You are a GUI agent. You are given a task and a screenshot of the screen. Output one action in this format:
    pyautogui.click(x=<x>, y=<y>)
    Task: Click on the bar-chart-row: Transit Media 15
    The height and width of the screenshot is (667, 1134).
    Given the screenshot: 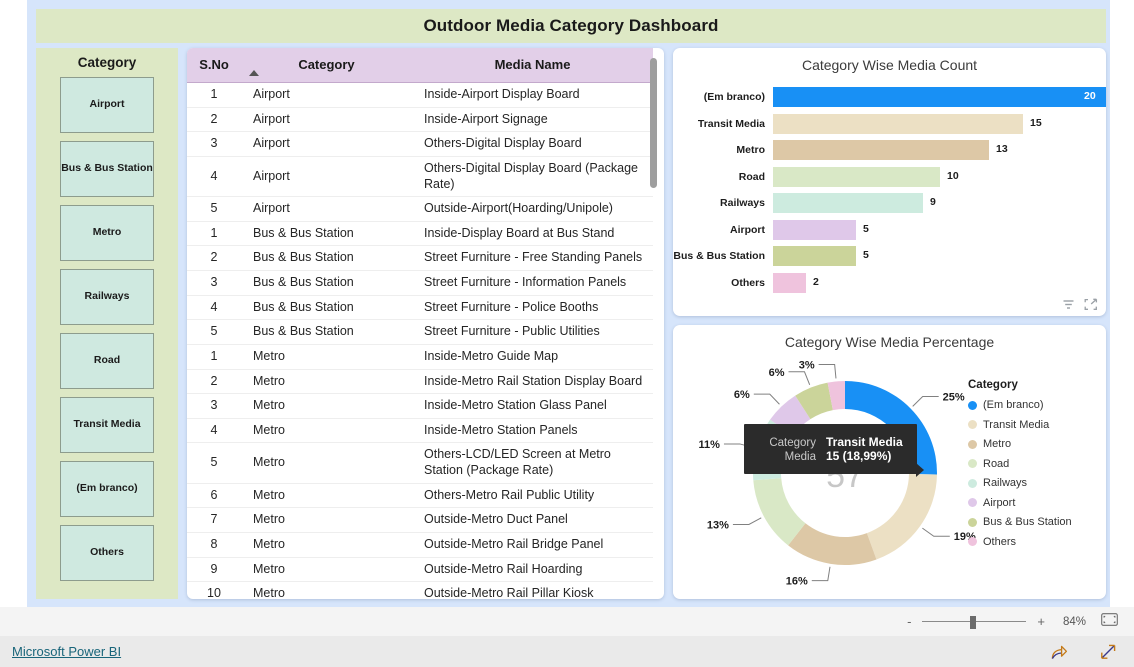 What is the action you would take?
    pyautogui.click(x=889, y=124)
    